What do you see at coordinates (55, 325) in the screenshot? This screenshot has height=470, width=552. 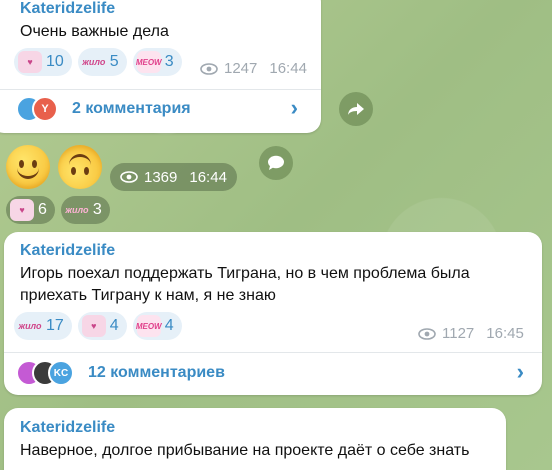 I see `reaction-count: 17` at bounding box center [55, 325].